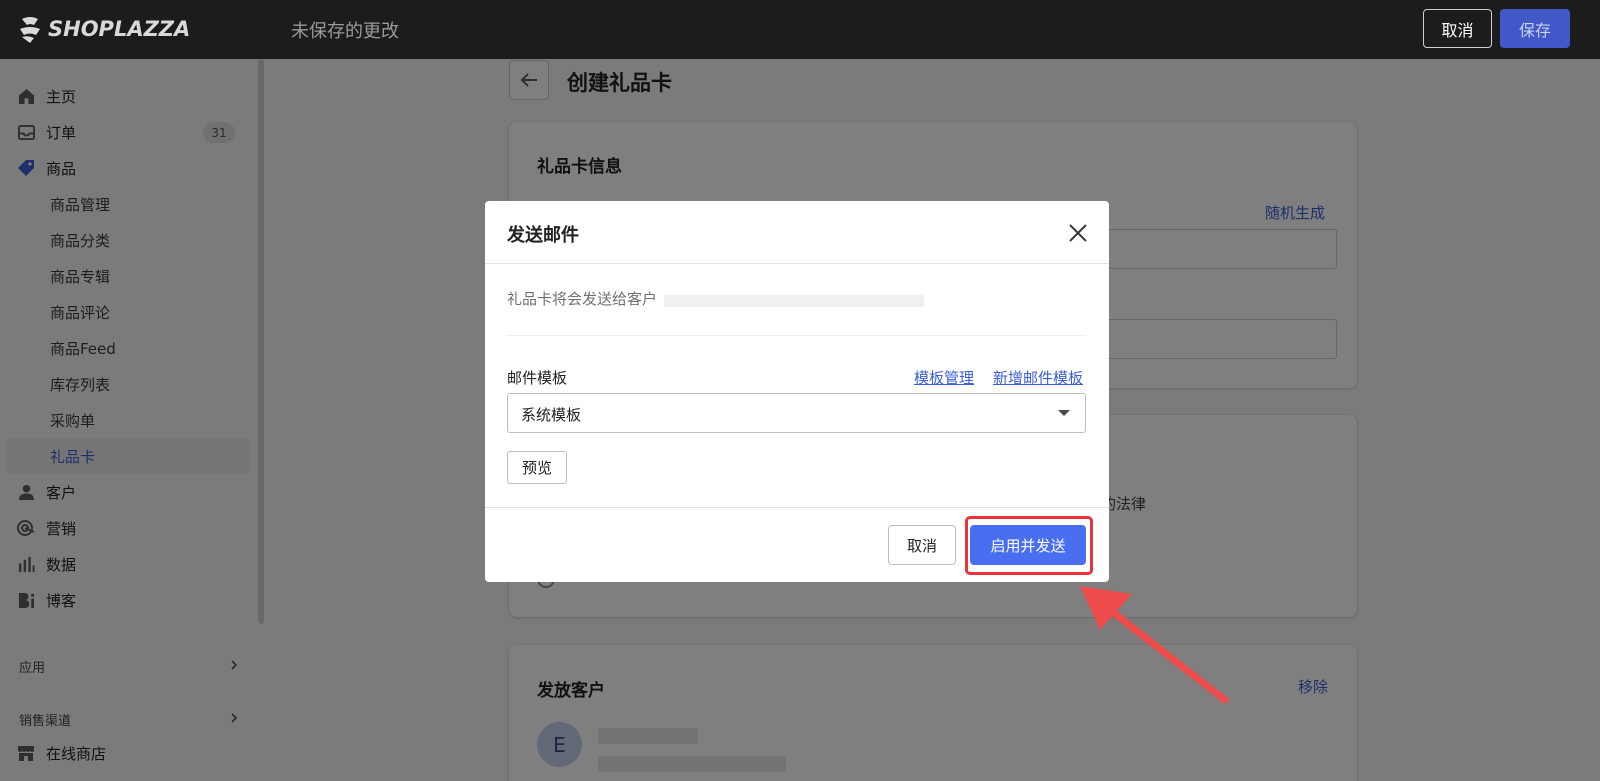  Describe the element at coordinates (551, 415) in the screenshot. I see `selected-template-value: 系统模板` at that location.